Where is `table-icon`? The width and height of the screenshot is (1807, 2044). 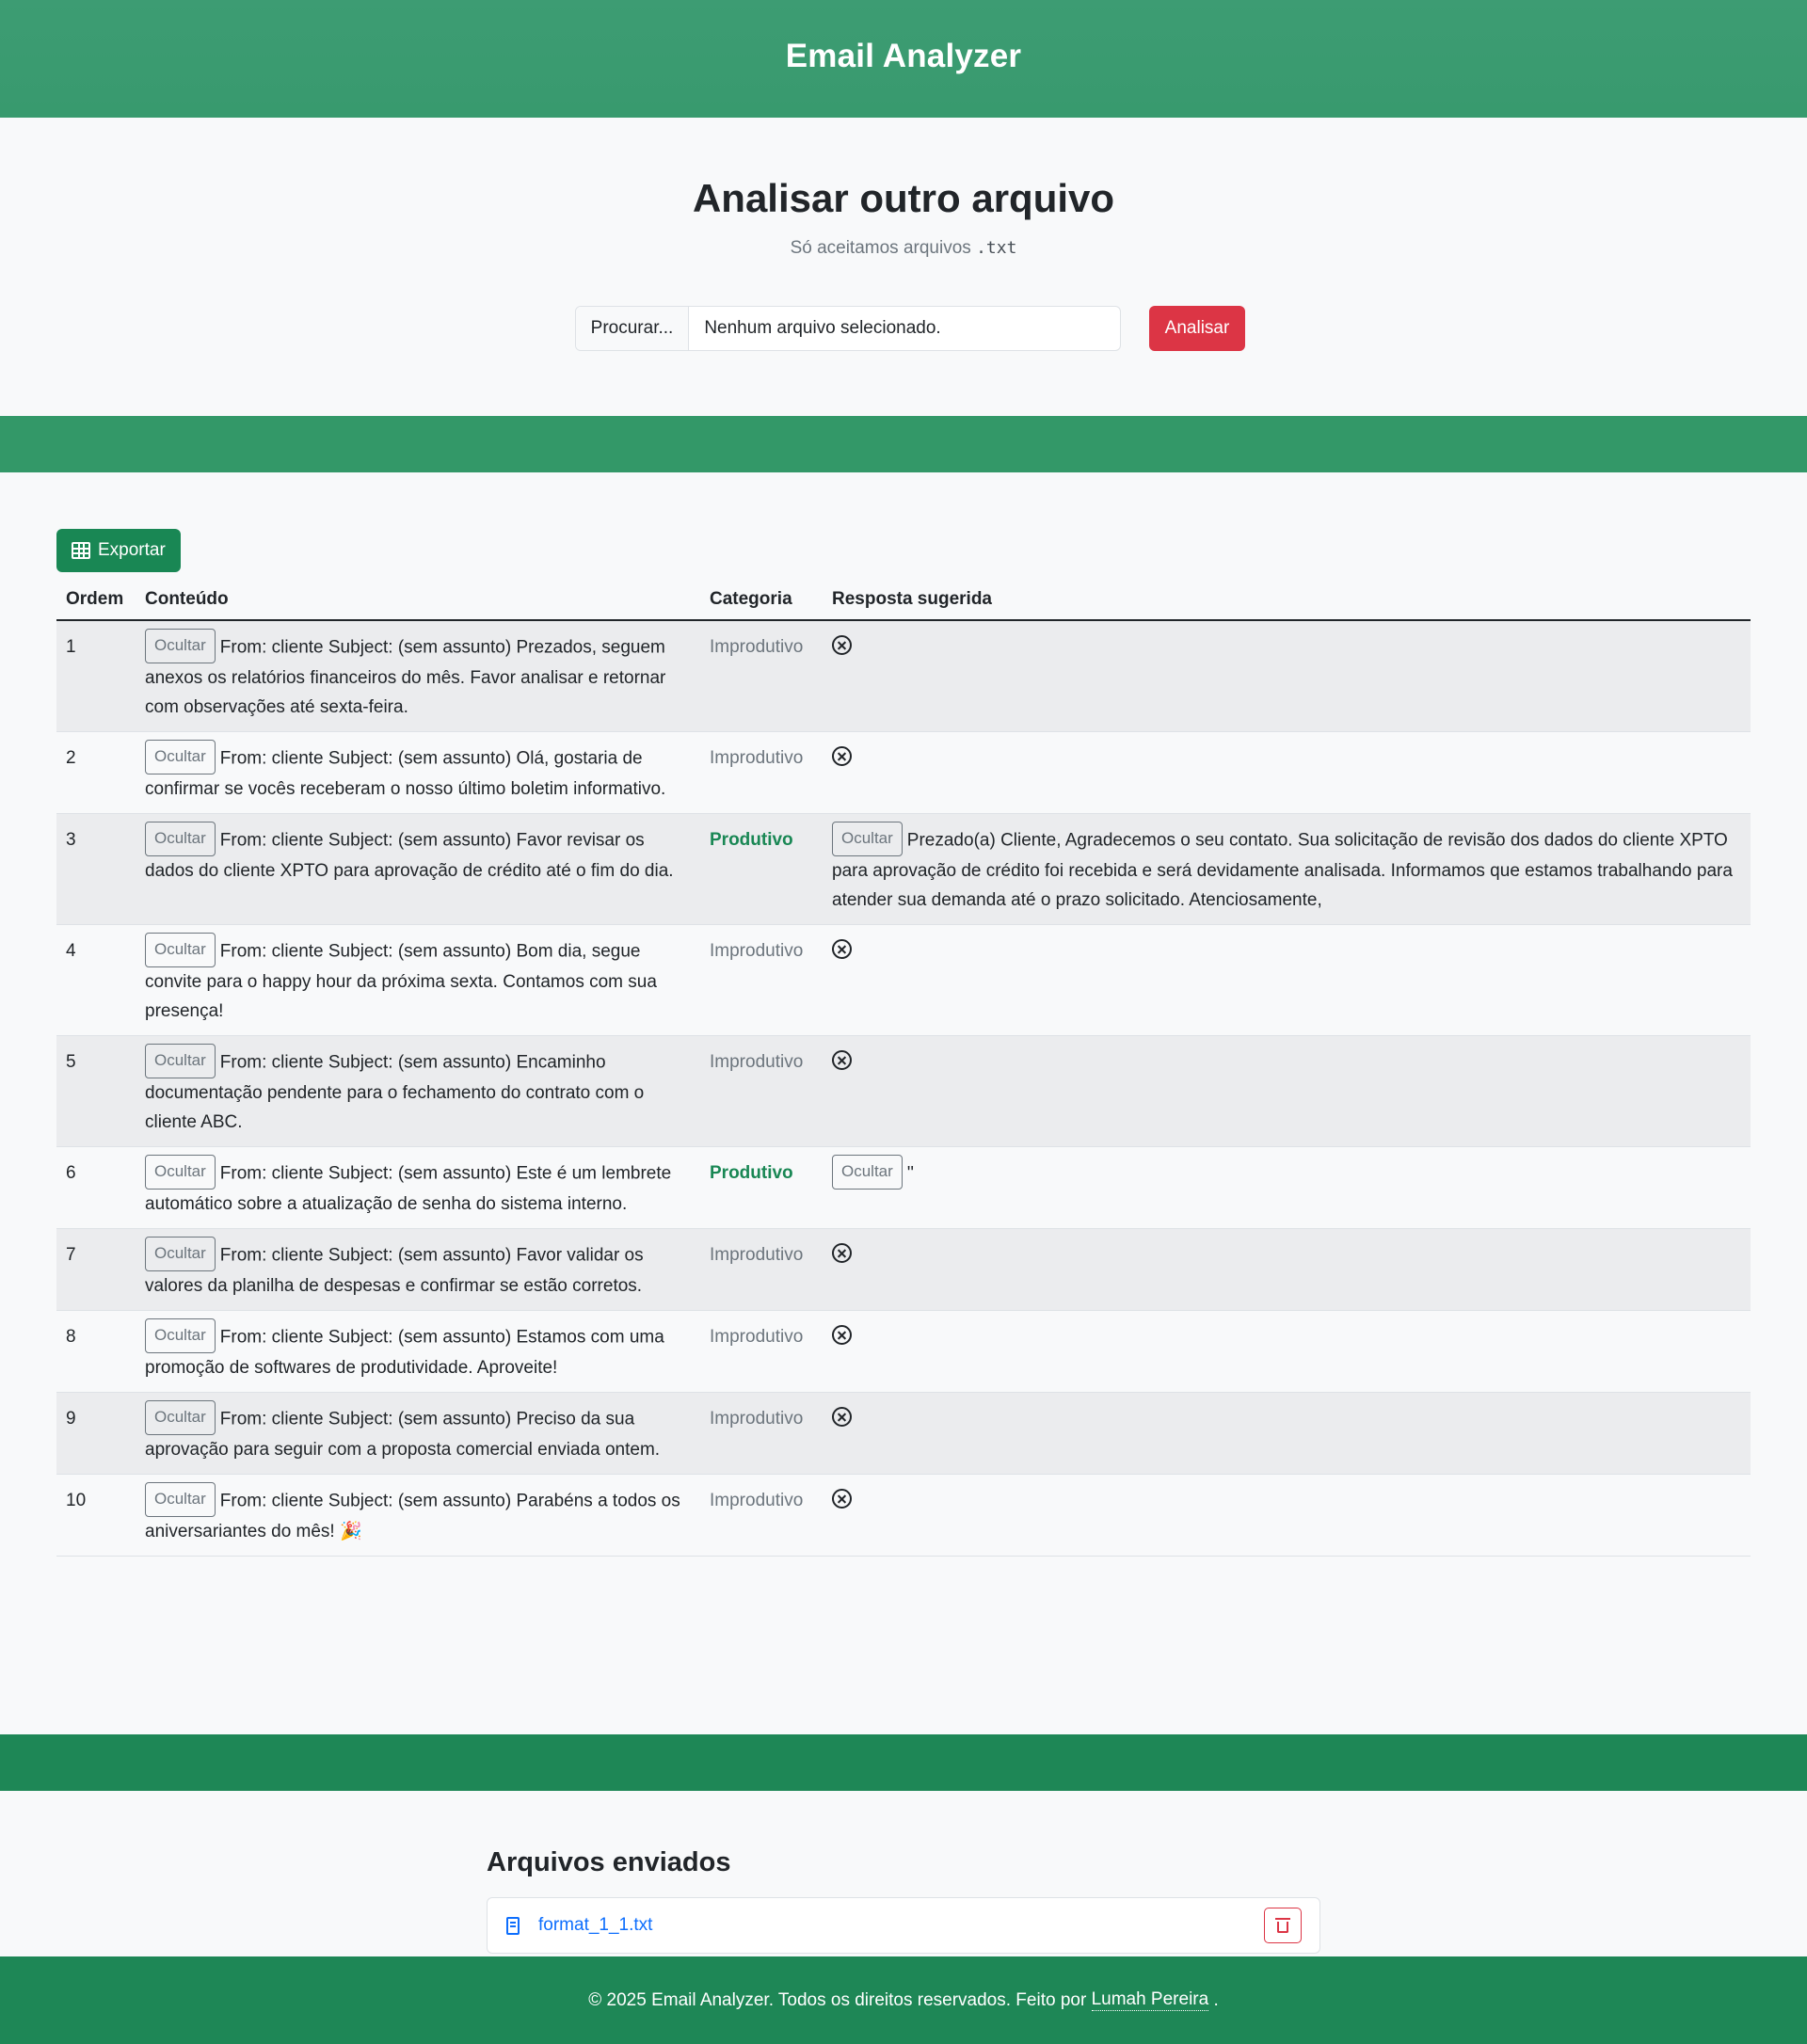
table-icon is located at coordinates (81, 551).